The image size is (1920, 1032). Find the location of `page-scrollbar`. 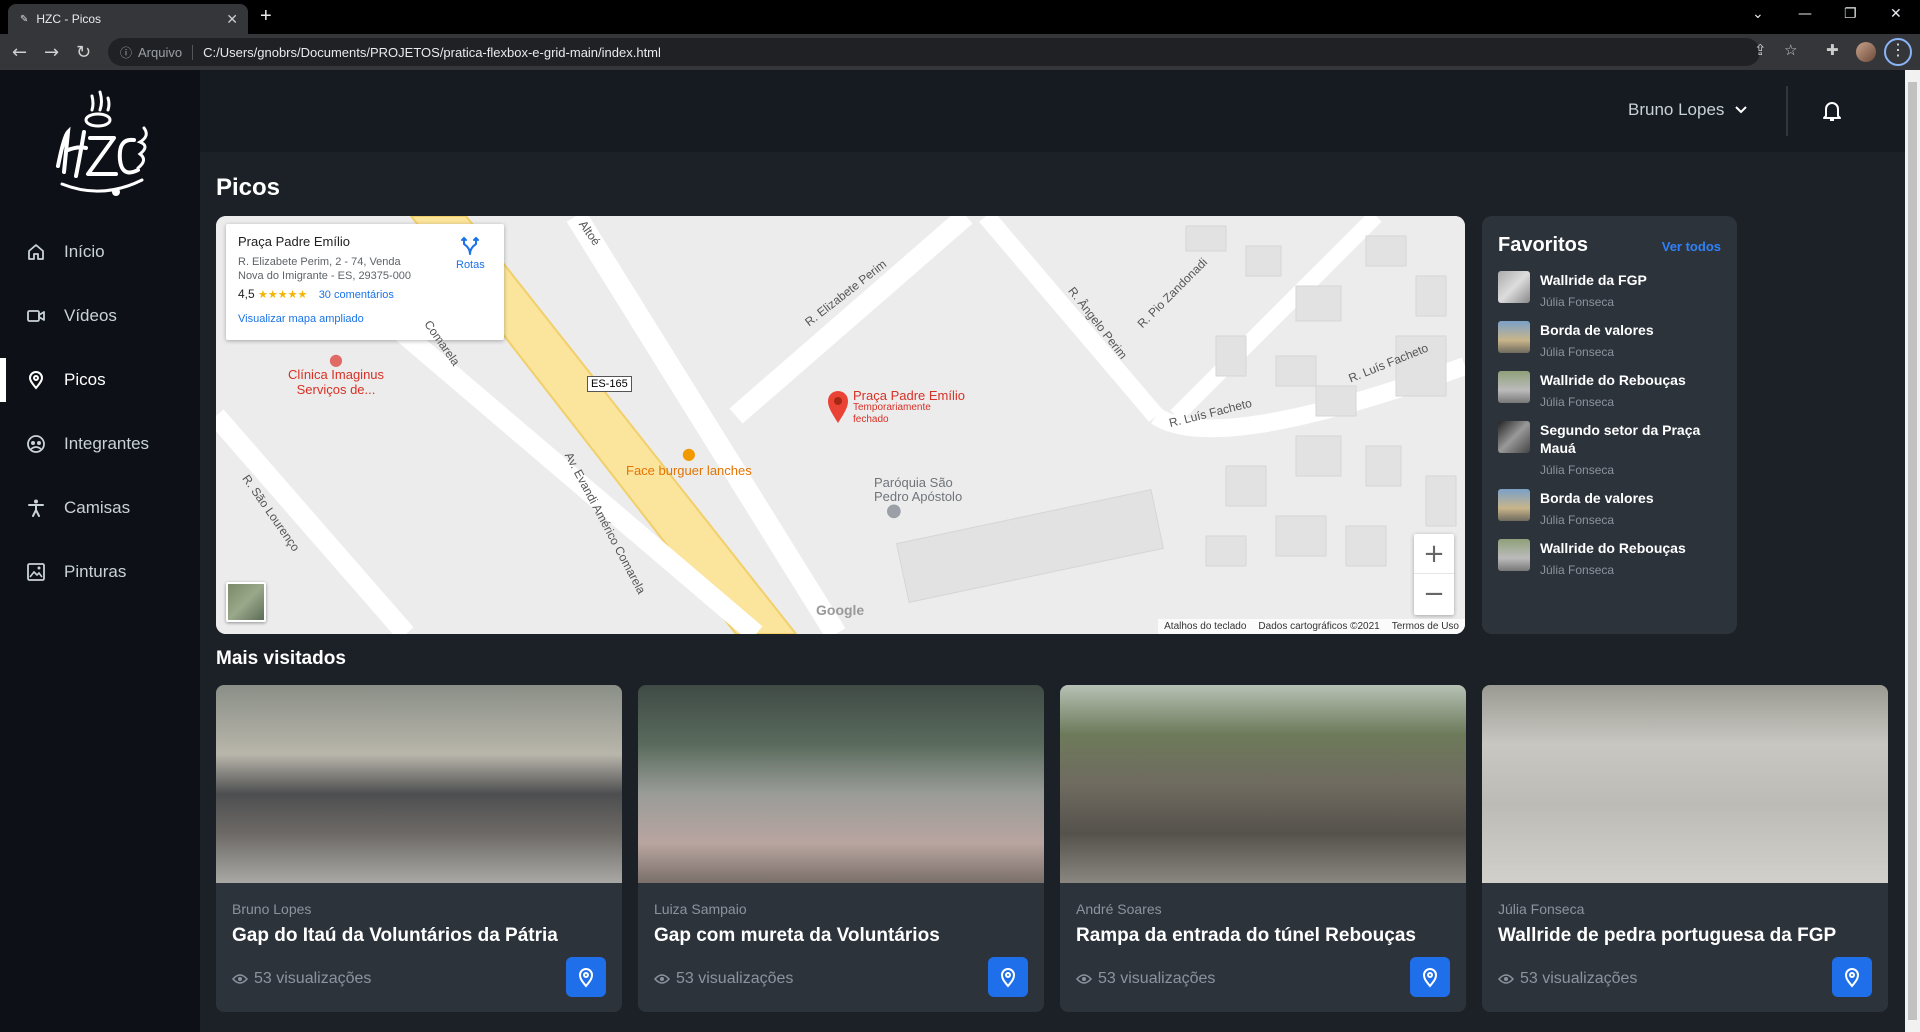

page-scrollbar is located at coordinates (1912, 551).